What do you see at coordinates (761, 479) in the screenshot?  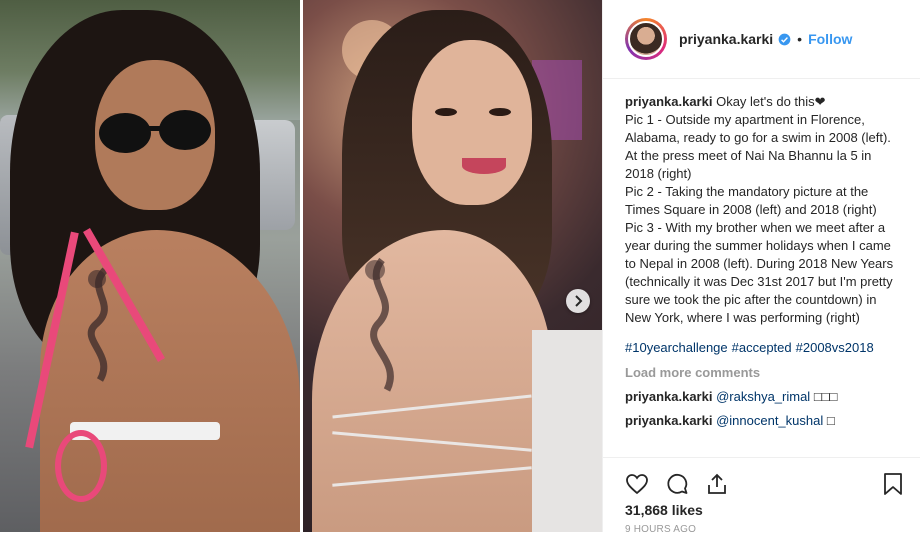 I see `action-bar` at bounding box center [761, 479].